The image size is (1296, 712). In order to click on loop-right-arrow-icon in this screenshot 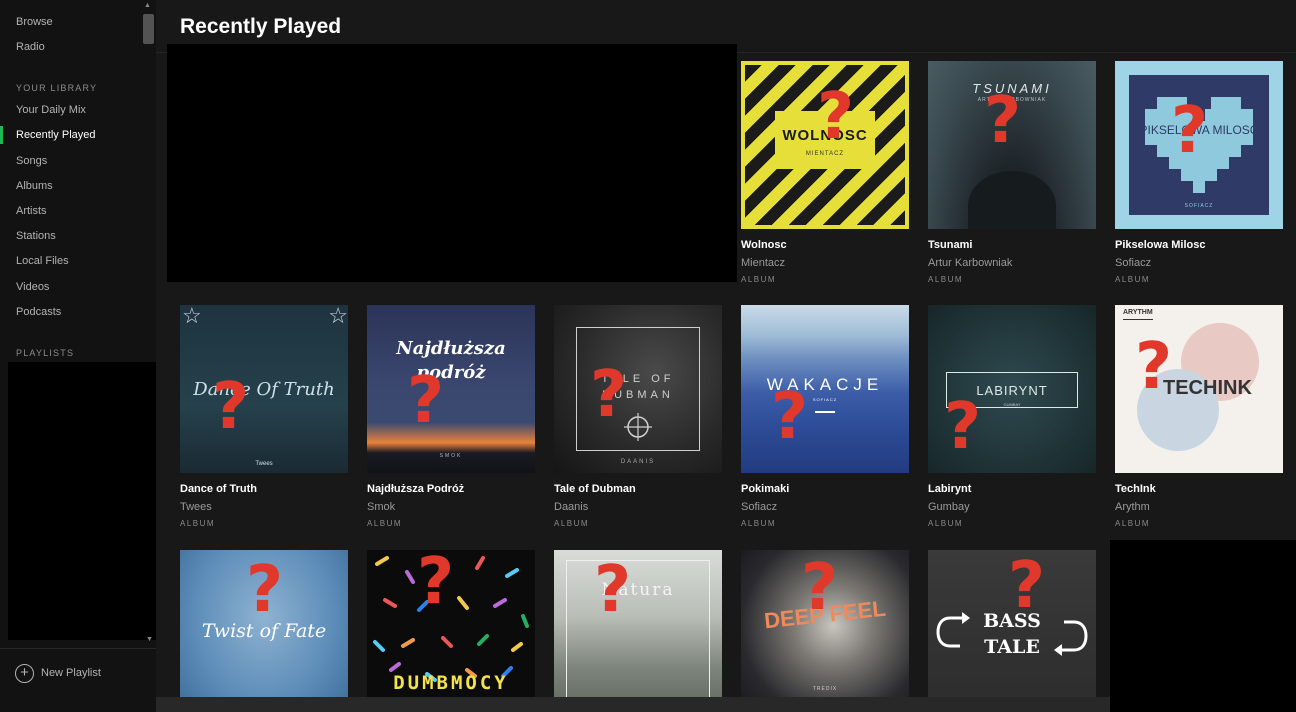, I will do `click(1071, 638)`.